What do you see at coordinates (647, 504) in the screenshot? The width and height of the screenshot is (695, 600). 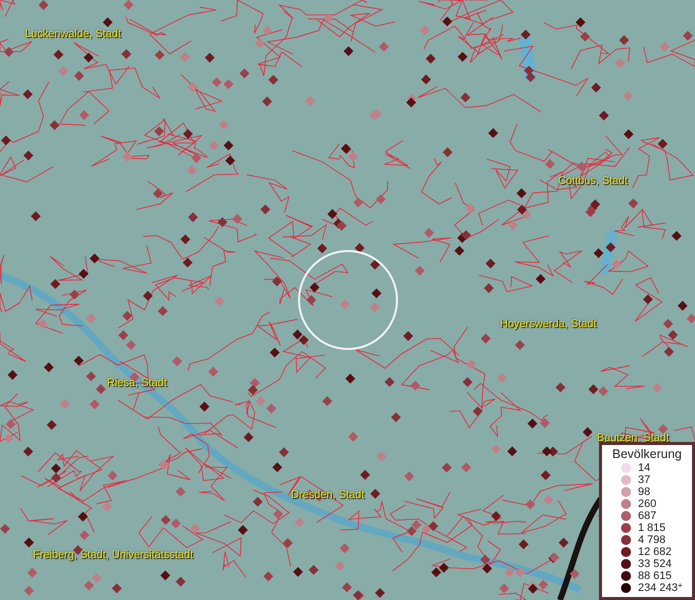 I see `legend-value: 260` at bounding box center [647, 504].